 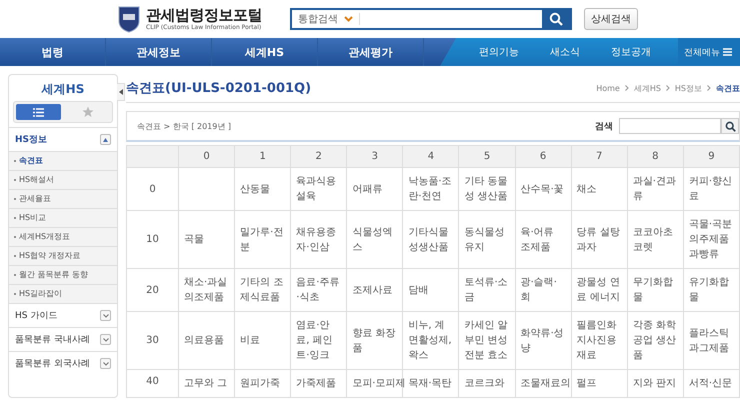 I want to click on table-cell: 밀가루·전분, so click(x=262, y=239).